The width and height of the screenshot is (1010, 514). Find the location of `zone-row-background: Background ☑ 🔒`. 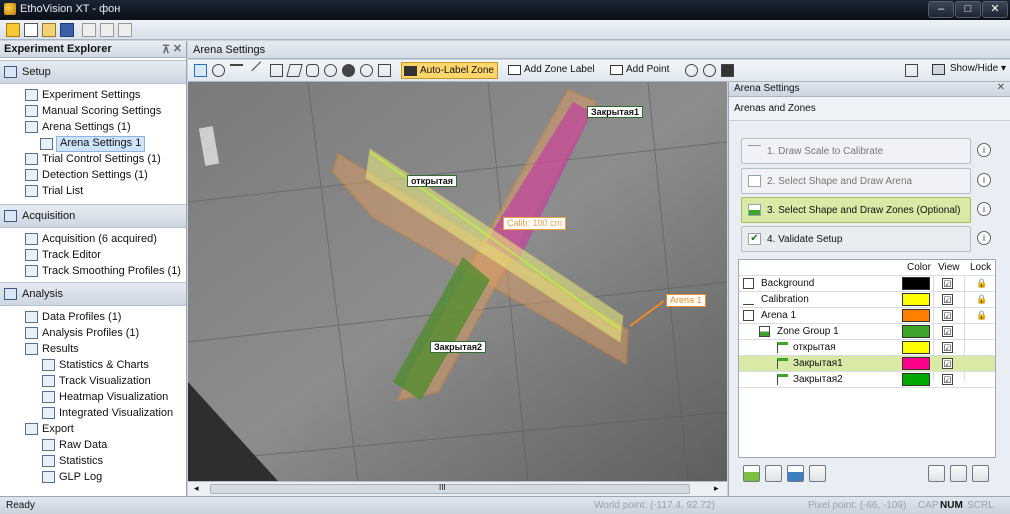

zone-row-background: Background ☑ 🔒 is located at coordinates (867, 283).